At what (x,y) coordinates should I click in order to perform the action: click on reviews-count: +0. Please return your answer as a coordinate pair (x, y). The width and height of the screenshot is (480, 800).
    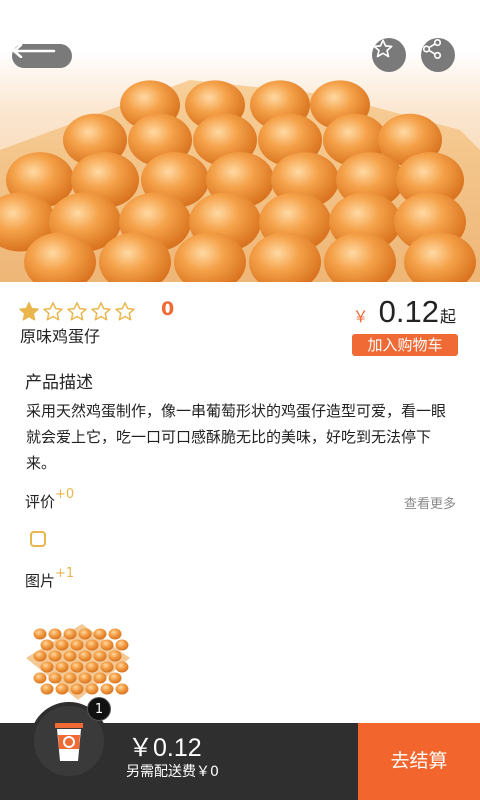
    Looking at the image, I should click on (65, 494).